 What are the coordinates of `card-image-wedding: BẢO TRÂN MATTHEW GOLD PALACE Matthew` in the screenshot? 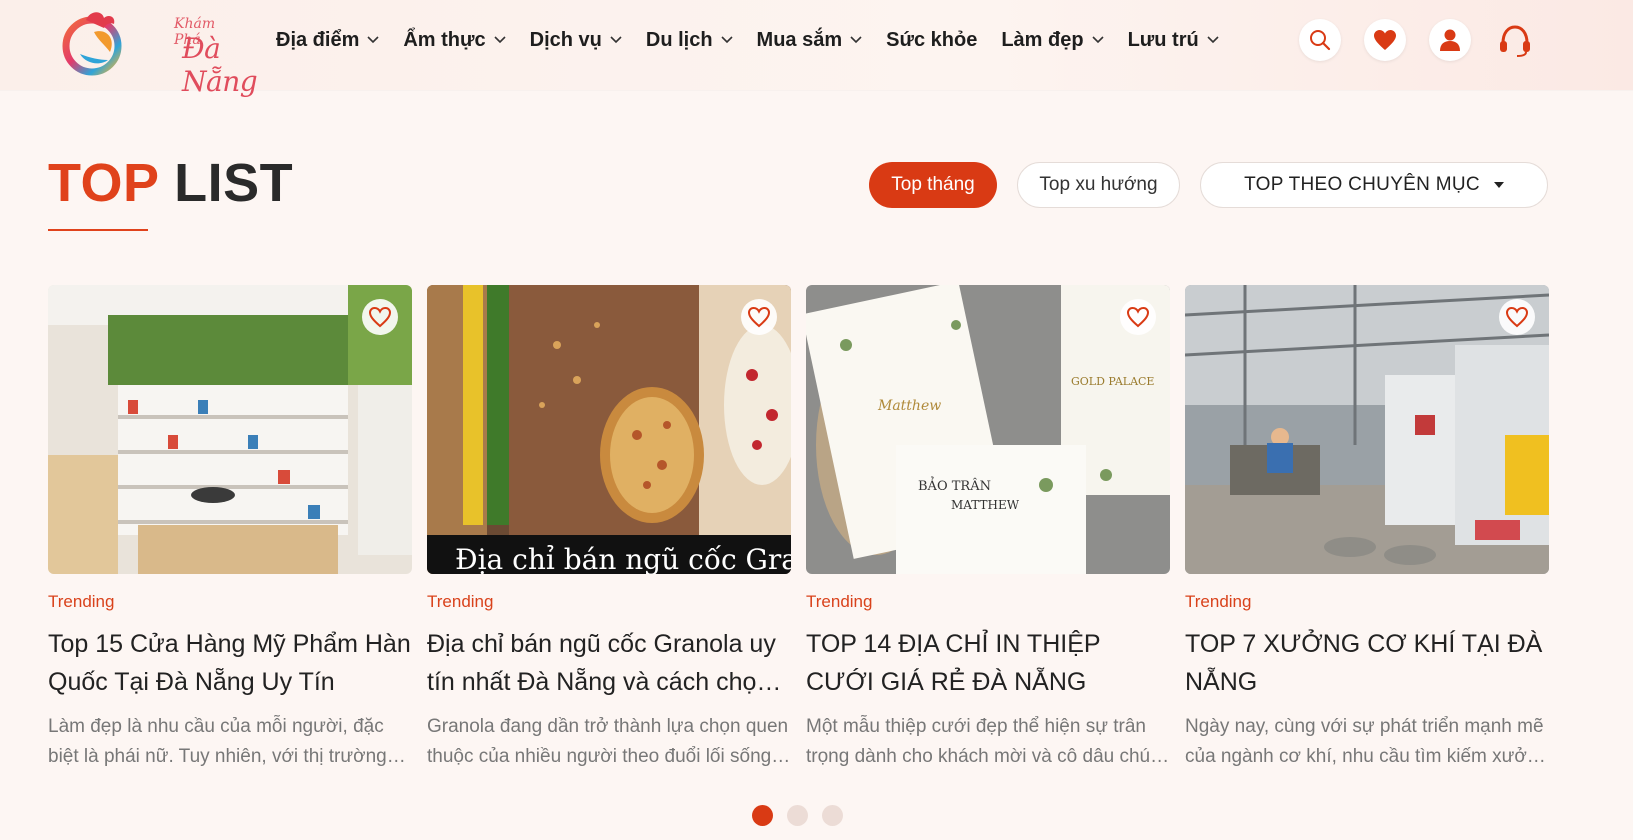 It's located at (988, 429).